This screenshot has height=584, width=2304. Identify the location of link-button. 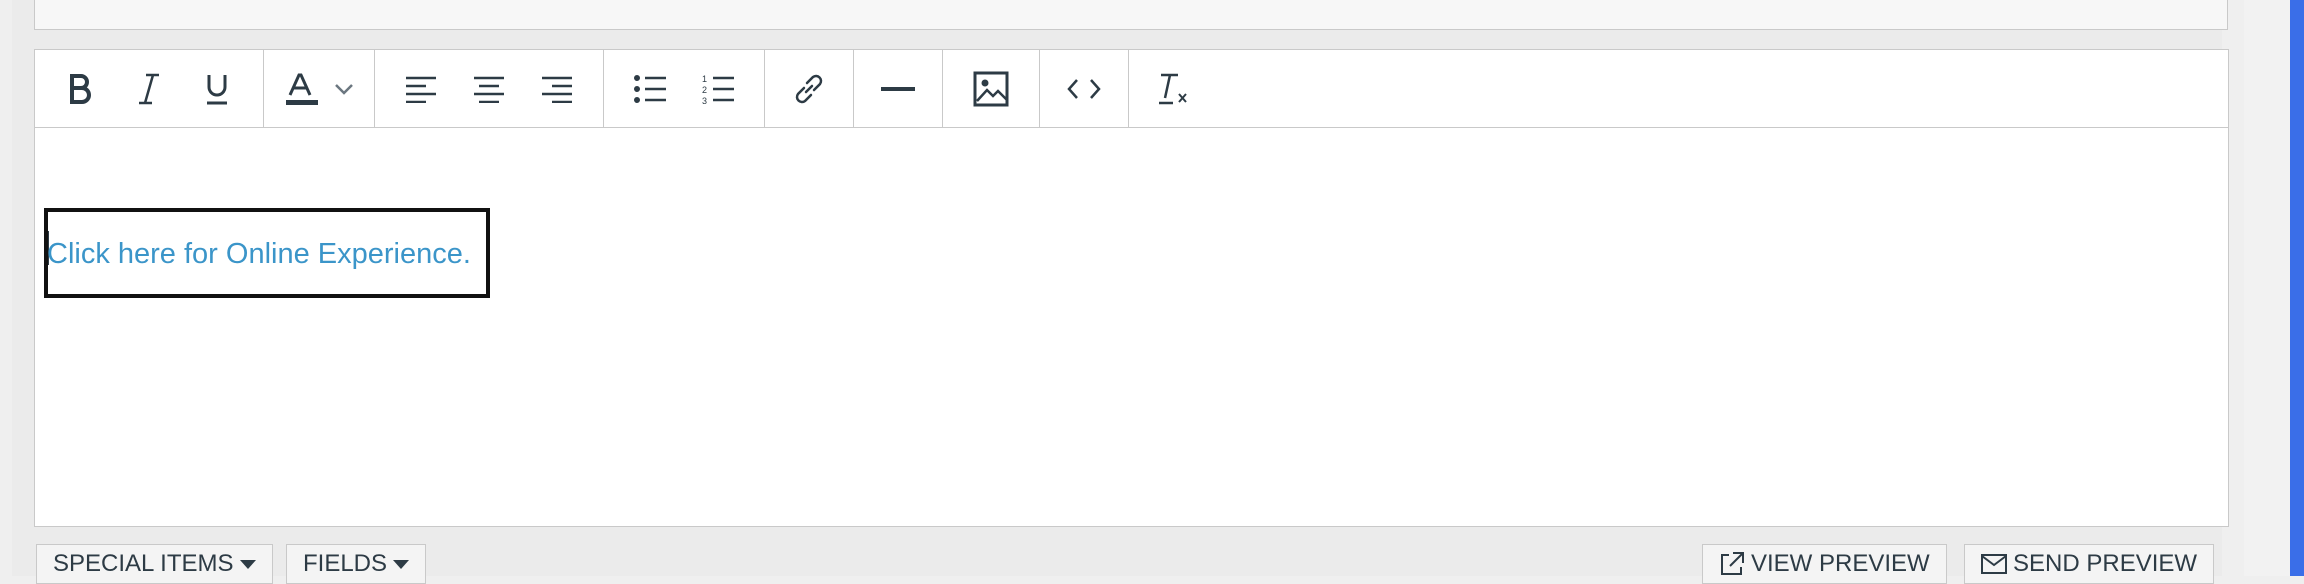
(809, 88).